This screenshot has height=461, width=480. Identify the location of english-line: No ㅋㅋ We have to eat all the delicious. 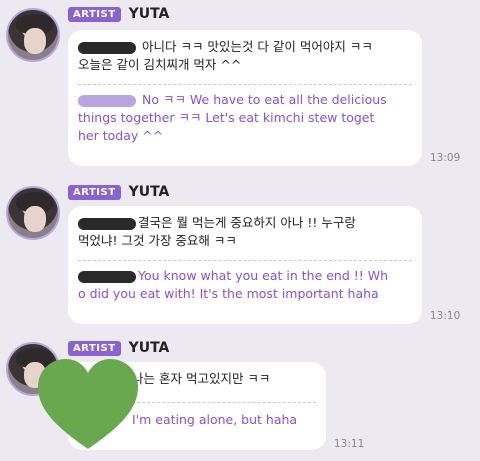
(245, 100).